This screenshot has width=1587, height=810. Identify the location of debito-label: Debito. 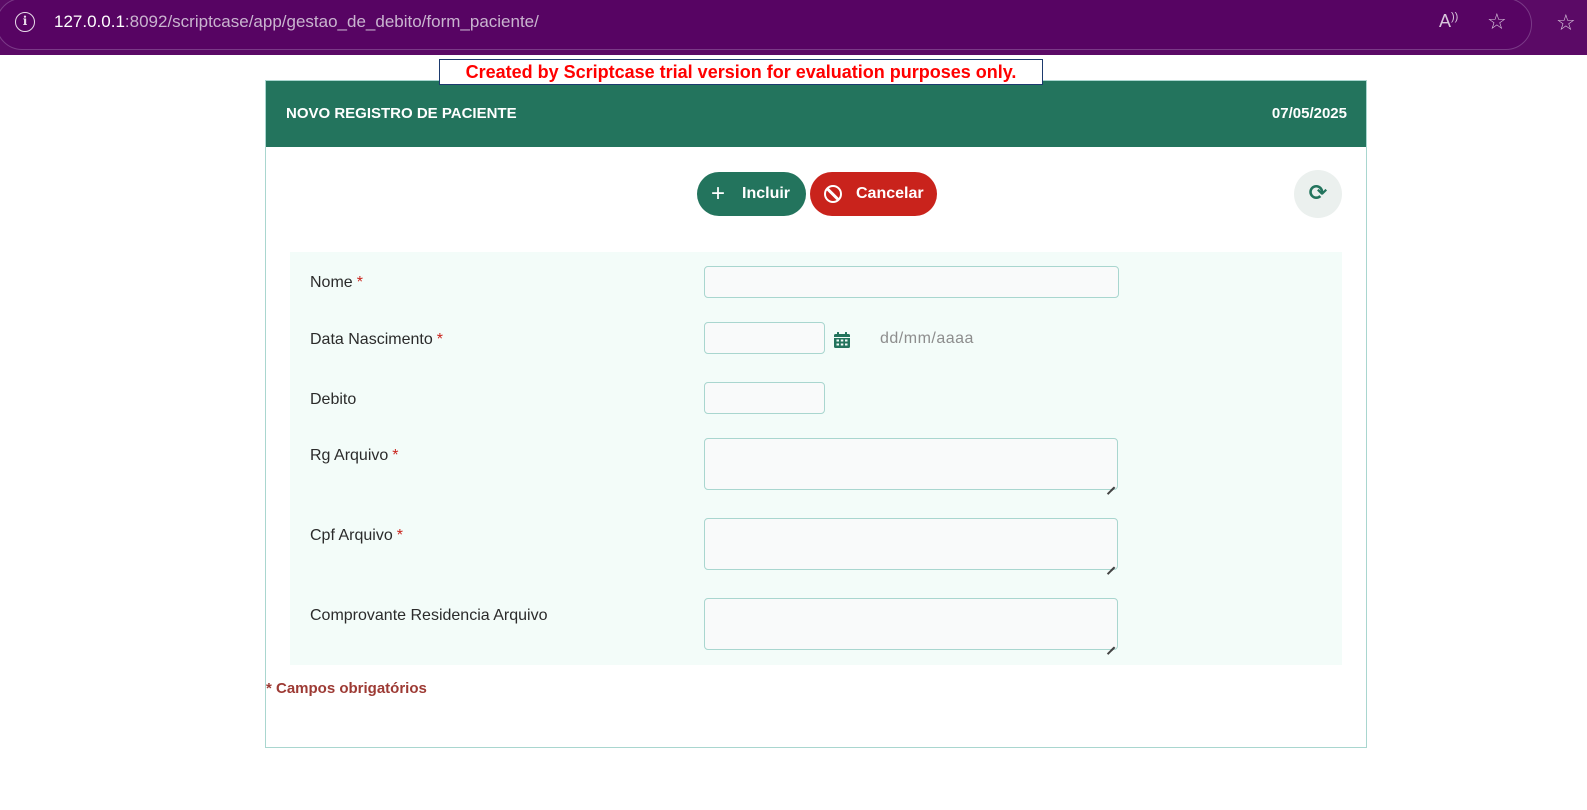
(333, 399).